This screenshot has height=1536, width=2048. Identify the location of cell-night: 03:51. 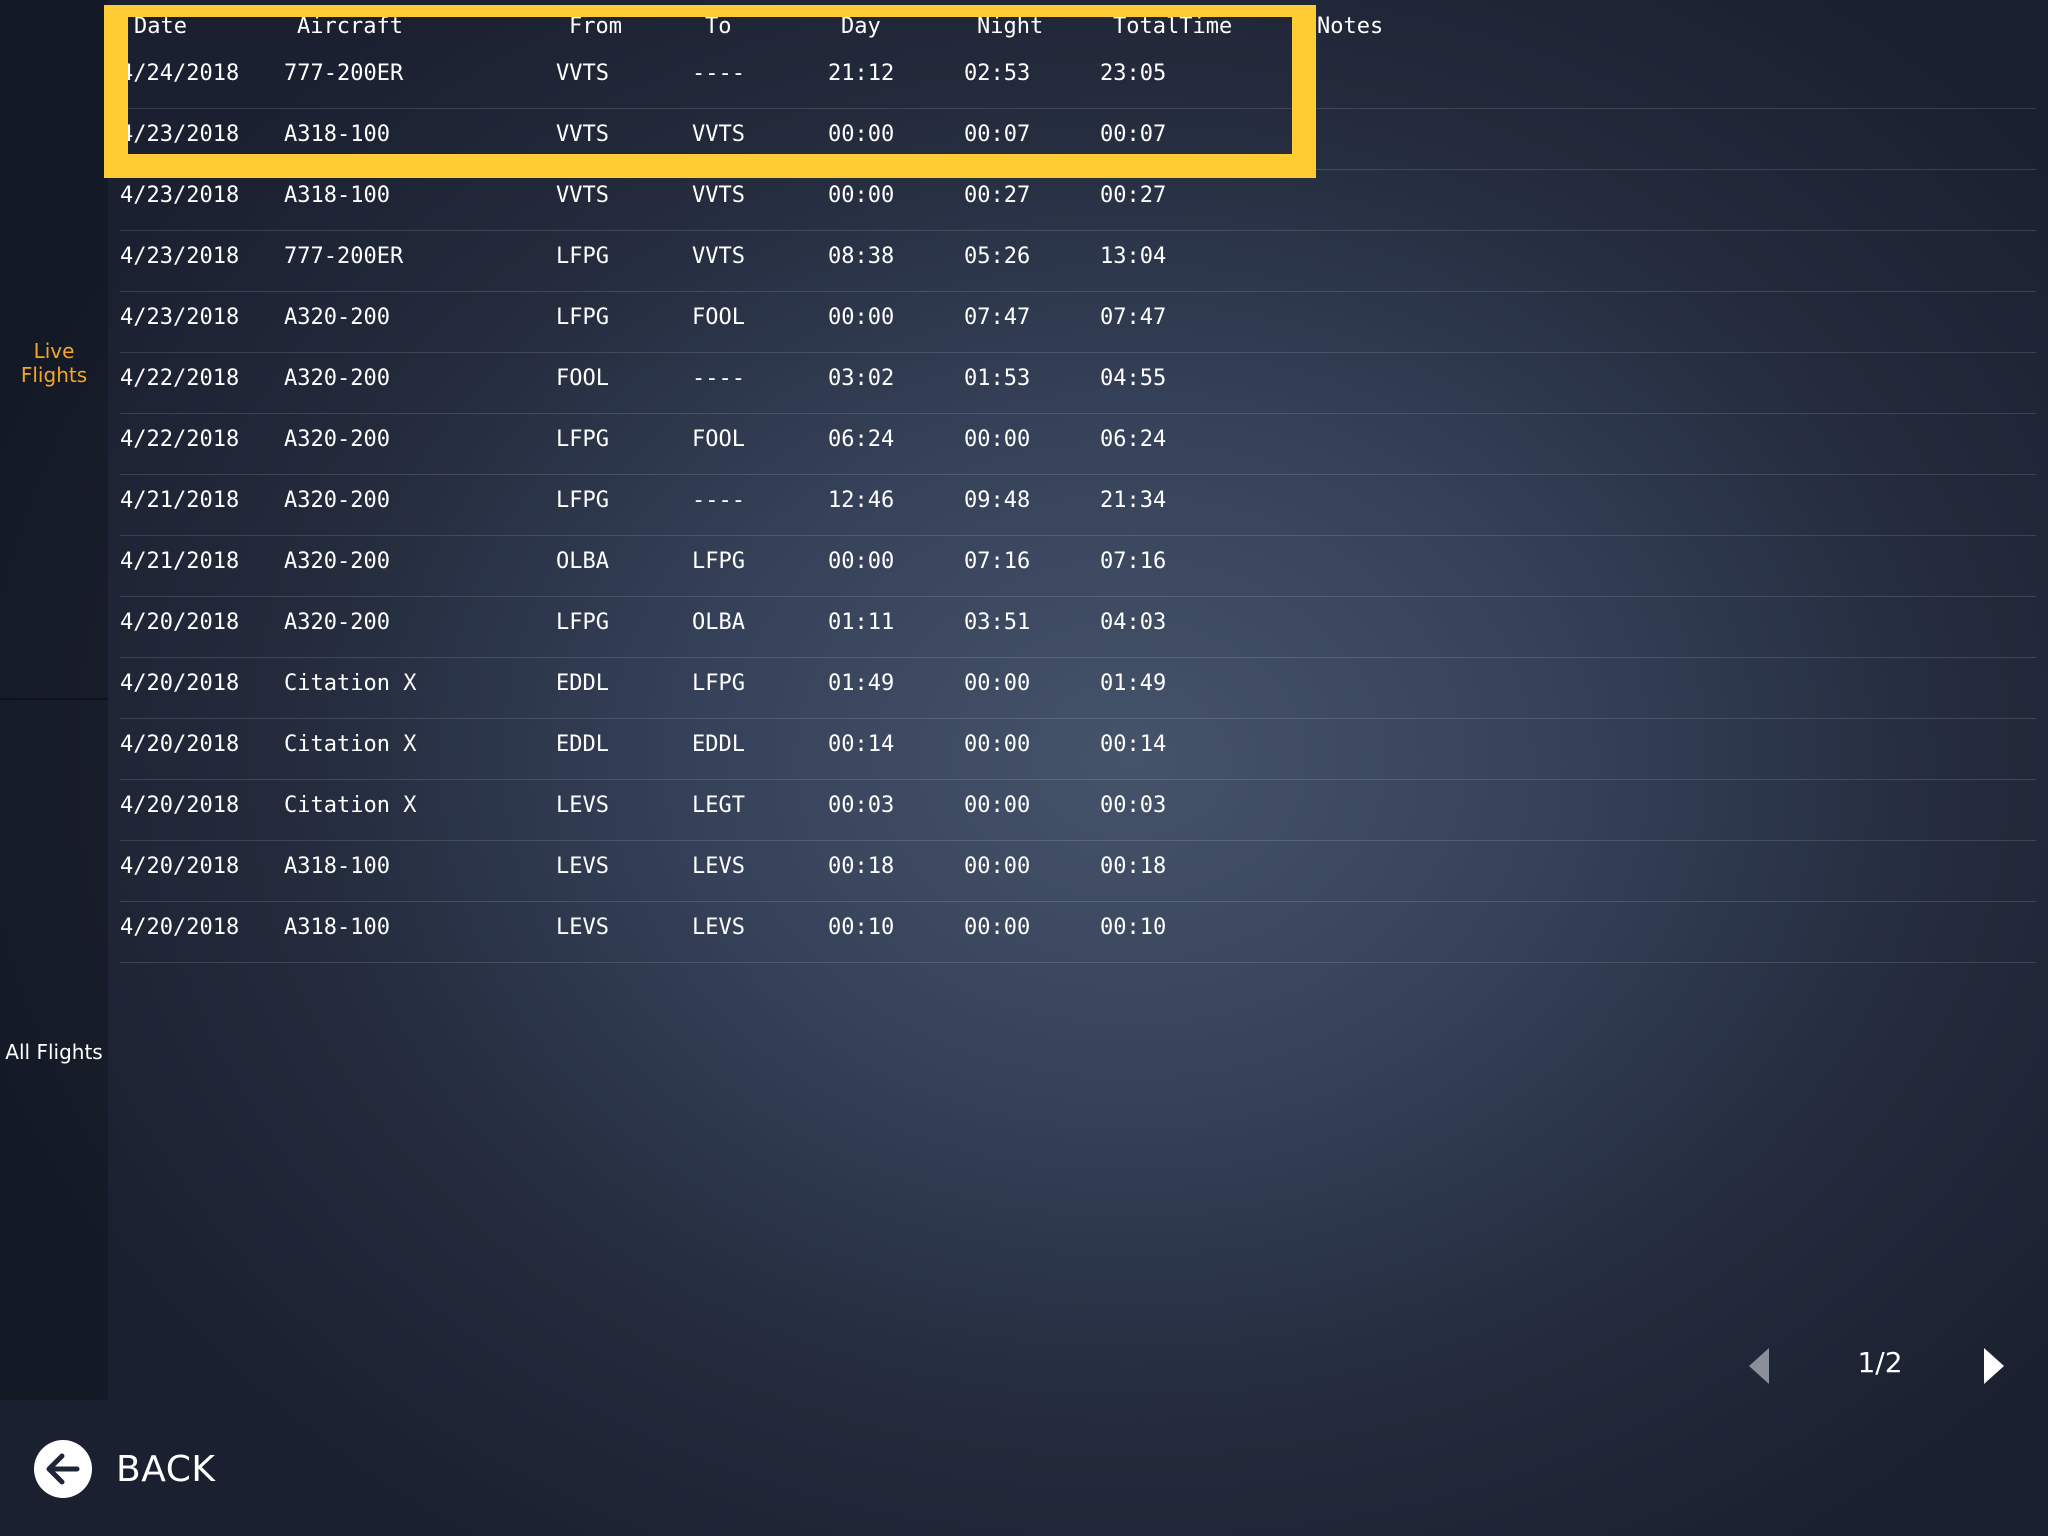
(997, 622).